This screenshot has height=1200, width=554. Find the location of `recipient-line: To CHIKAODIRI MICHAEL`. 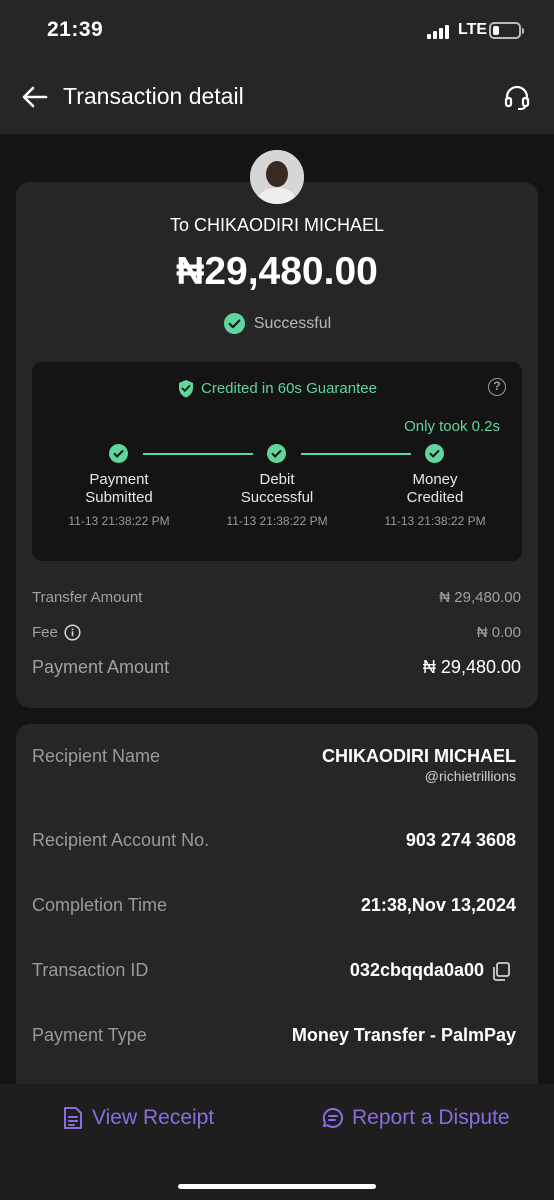

recipient-line: To CHIKAODIRI MICHAEL is located at coordinates (277, 225).